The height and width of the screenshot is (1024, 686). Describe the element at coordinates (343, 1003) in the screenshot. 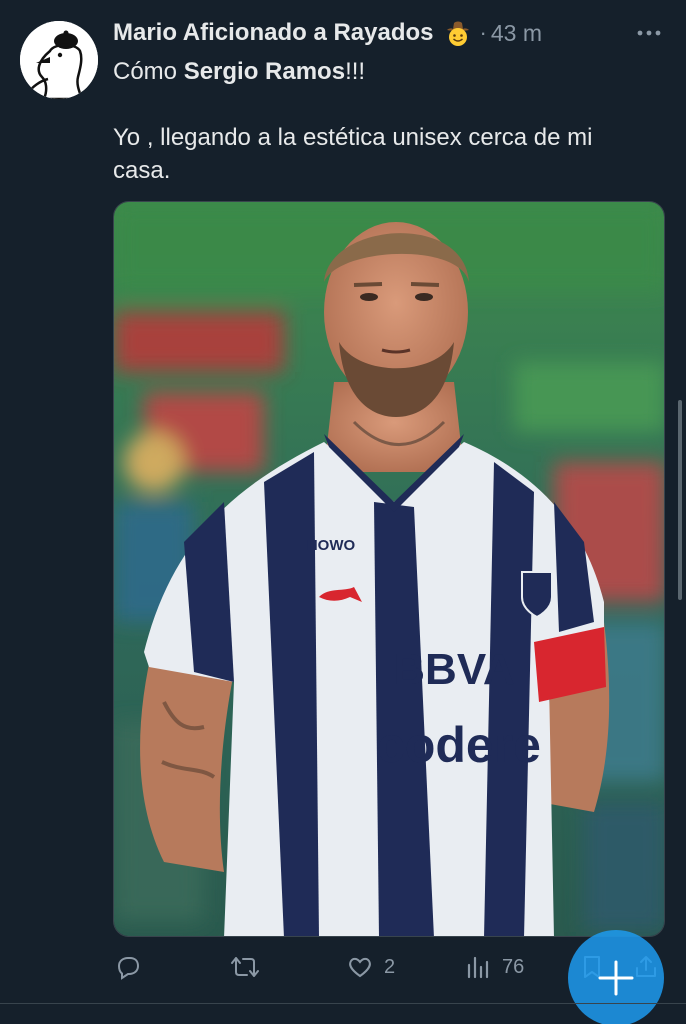

I see `divider` at that location.